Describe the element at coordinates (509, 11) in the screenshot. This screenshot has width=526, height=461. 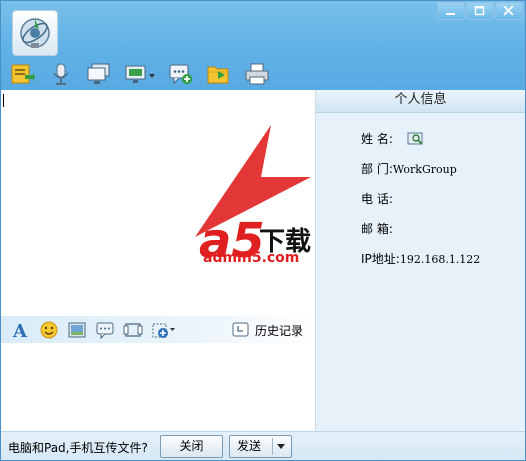
I see `close-icon` at that location.